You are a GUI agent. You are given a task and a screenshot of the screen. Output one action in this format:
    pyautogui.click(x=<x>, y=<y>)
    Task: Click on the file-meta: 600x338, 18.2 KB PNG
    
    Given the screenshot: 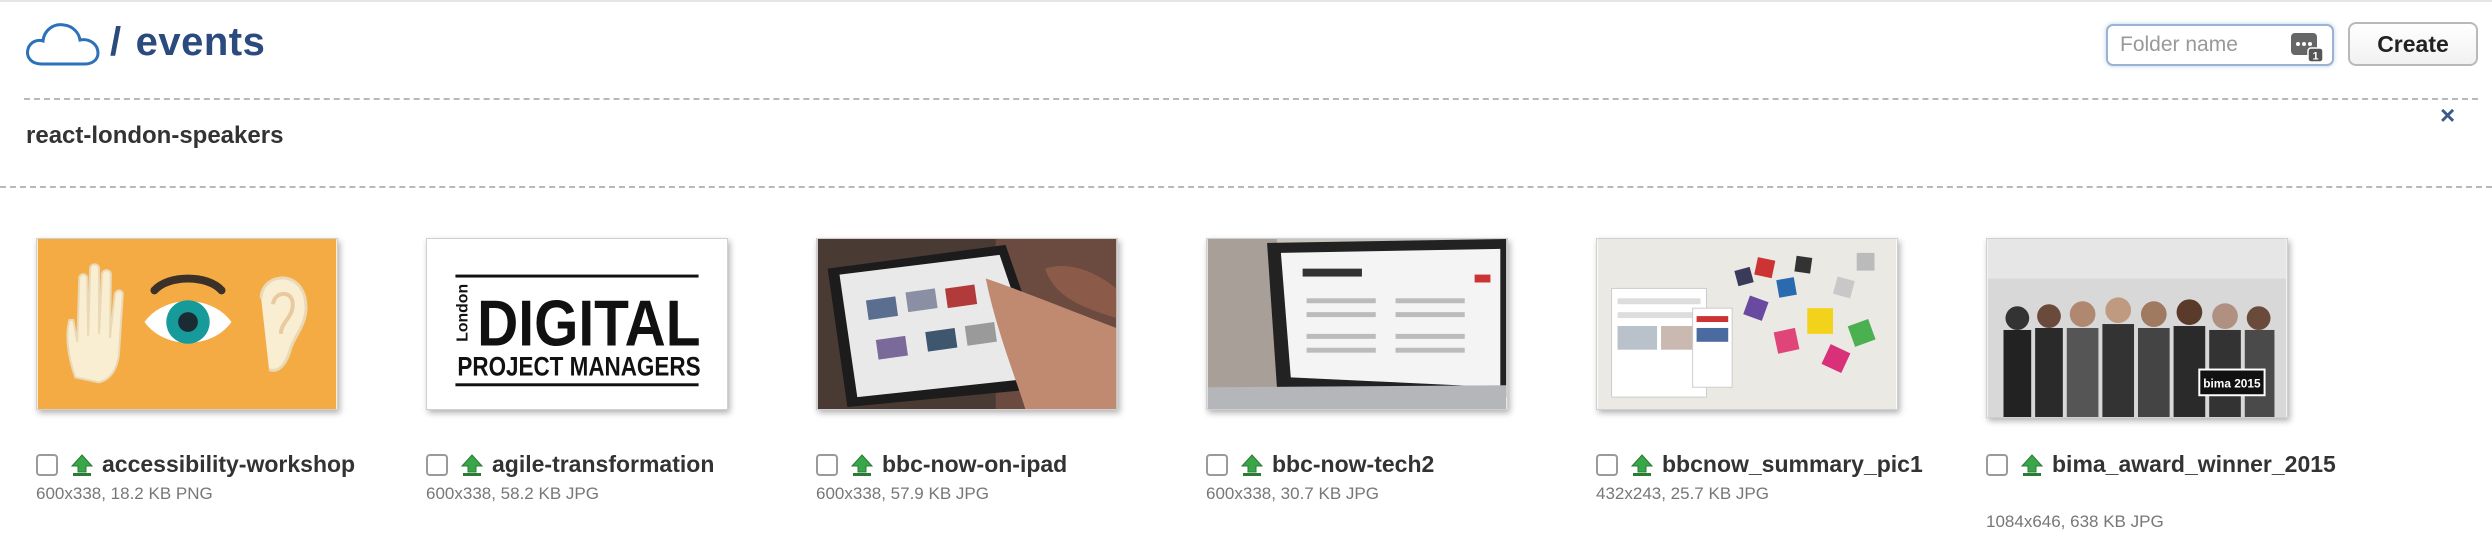 What is the action you would take?
    pyautogui.click(x=124, y=493)
    